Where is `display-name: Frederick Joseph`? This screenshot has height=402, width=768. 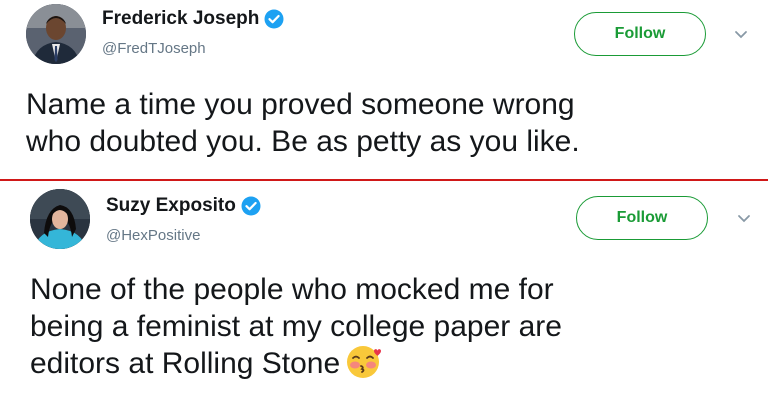 display-name: Frederick Joseph is located at coordinates (180, 19).